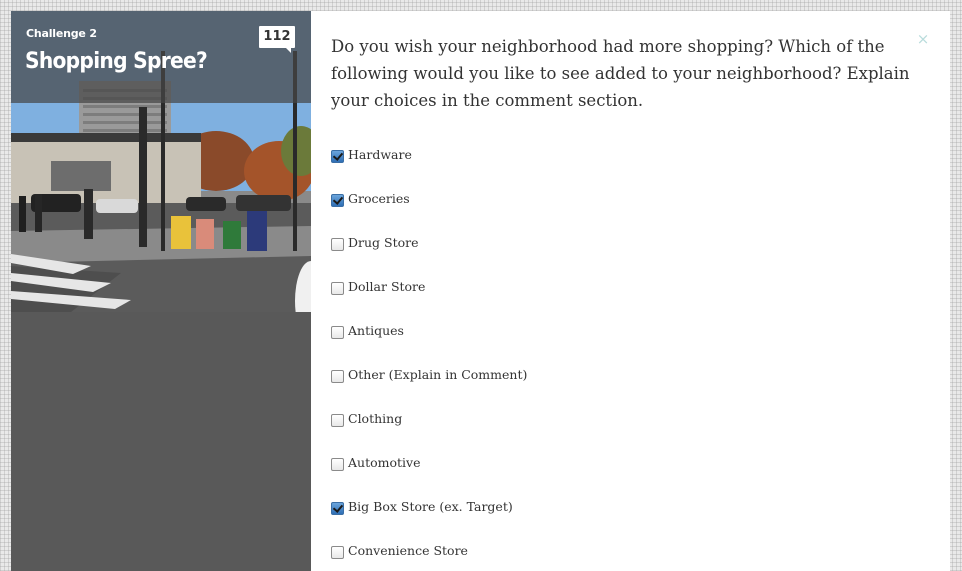  What do you see at coordinates (61, 33) in the screenshot?
I see `challenge-label: Challenge 2` at bounding box center [61, 33].